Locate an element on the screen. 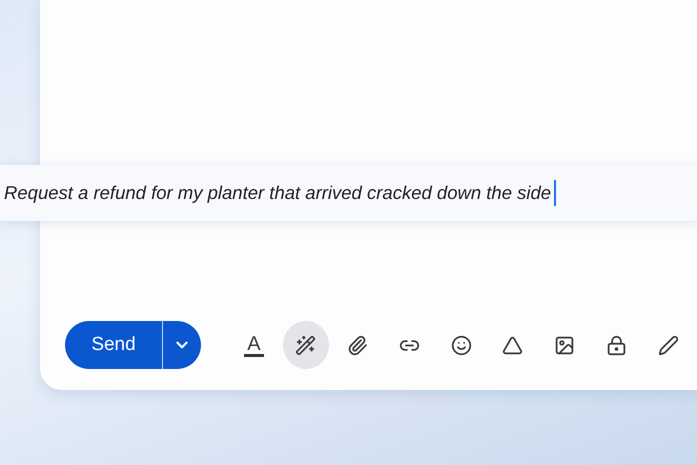 The width and height of the screenshot is (697, 465). prompt-text: Request a refund for my planter that arrived cracked down the side is located at coordinates (278, 193).